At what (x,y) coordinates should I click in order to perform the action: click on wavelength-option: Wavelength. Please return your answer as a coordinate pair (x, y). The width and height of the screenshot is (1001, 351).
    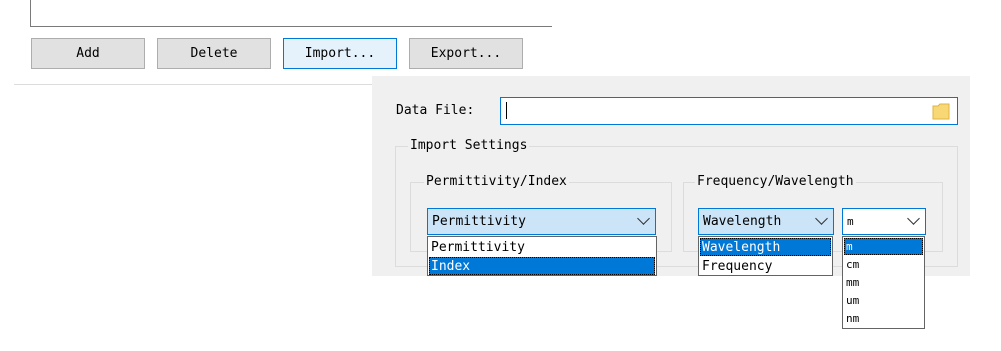
    Looking at the image, I should click on (765, 247).